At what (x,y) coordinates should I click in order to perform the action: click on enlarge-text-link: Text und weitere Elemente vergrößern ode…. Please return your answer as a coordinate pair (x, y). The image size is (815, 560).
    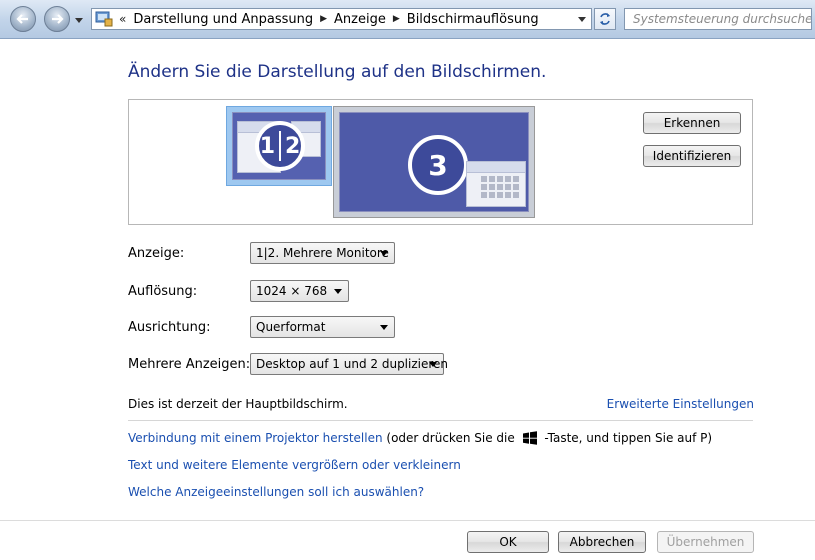
    Looking at the image, I should click on (294, 465).